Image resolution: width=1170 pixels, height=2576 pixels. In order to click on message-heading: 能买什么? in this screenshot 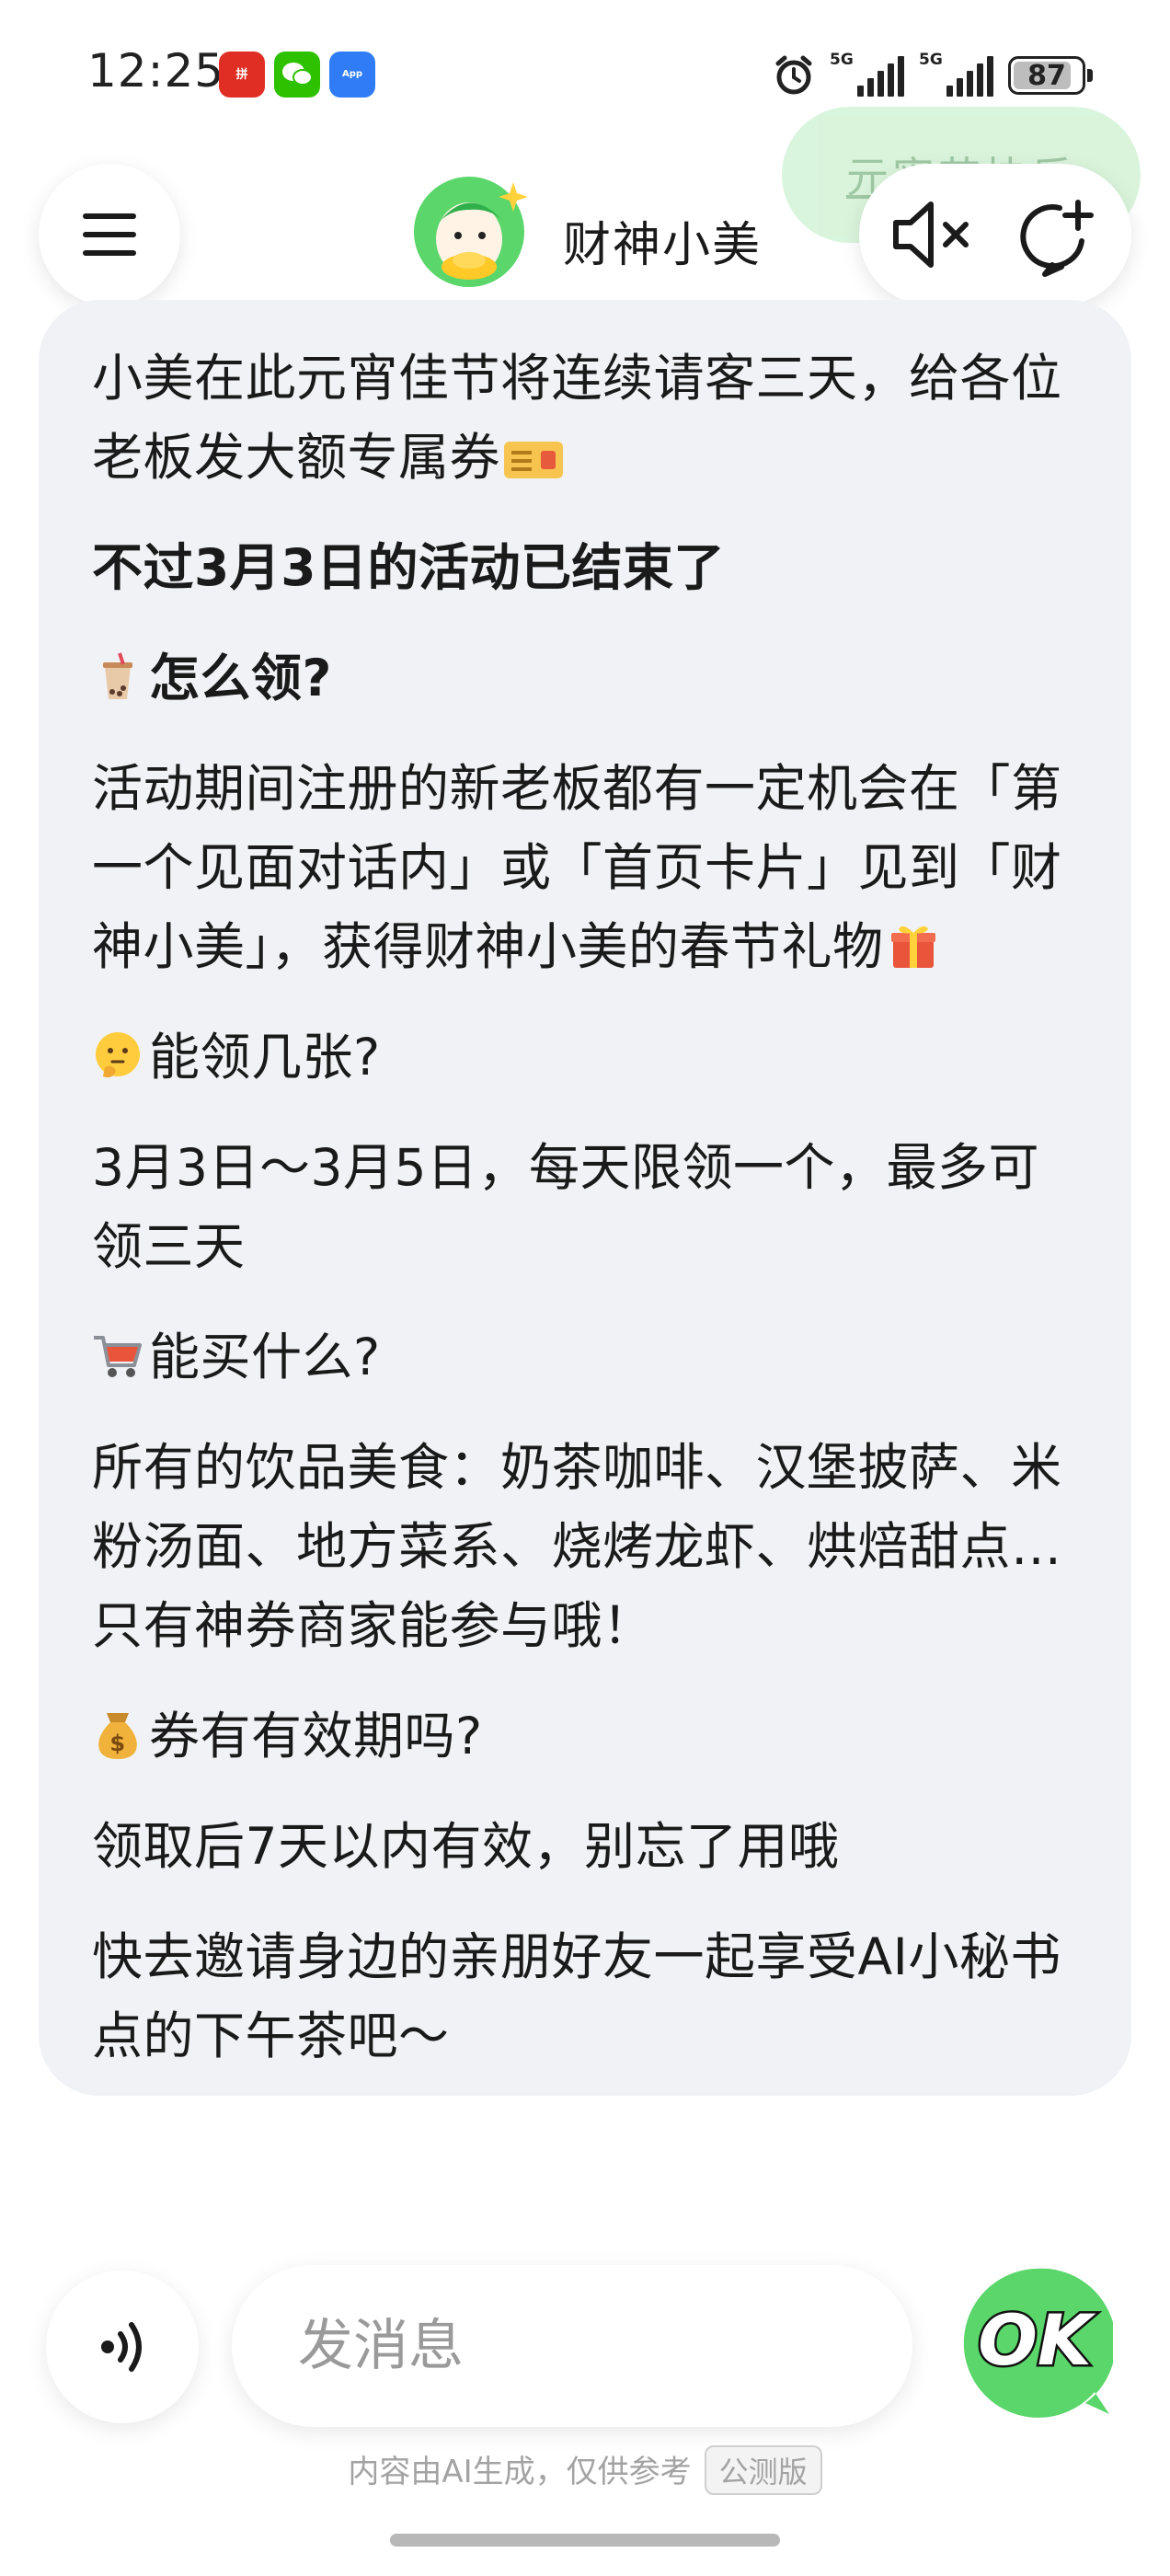, I will do `click(585, 1357)`.